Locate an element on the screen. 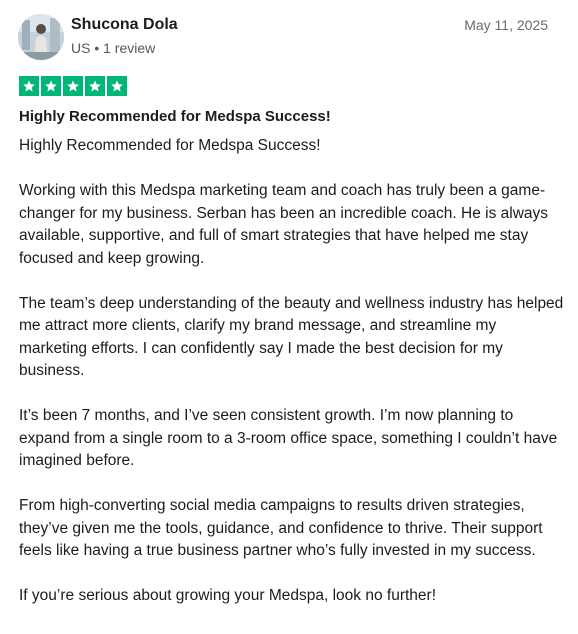 This screenshot has width=578, height=634. review-paragraph: Highly Recommended for Medspa Success! is located at coordinates (170, 145).